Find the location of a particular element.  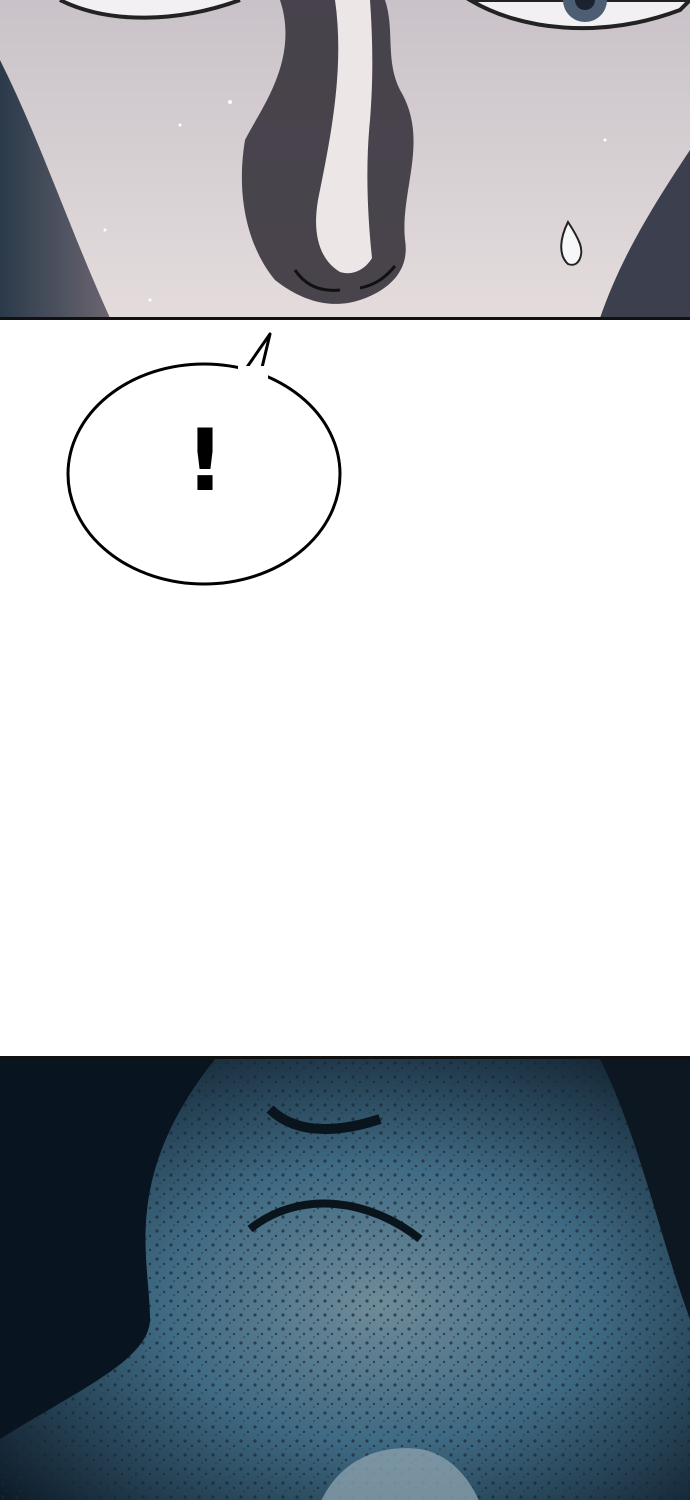

speech-bubble-text: ! is located at coordinates (205, 461).